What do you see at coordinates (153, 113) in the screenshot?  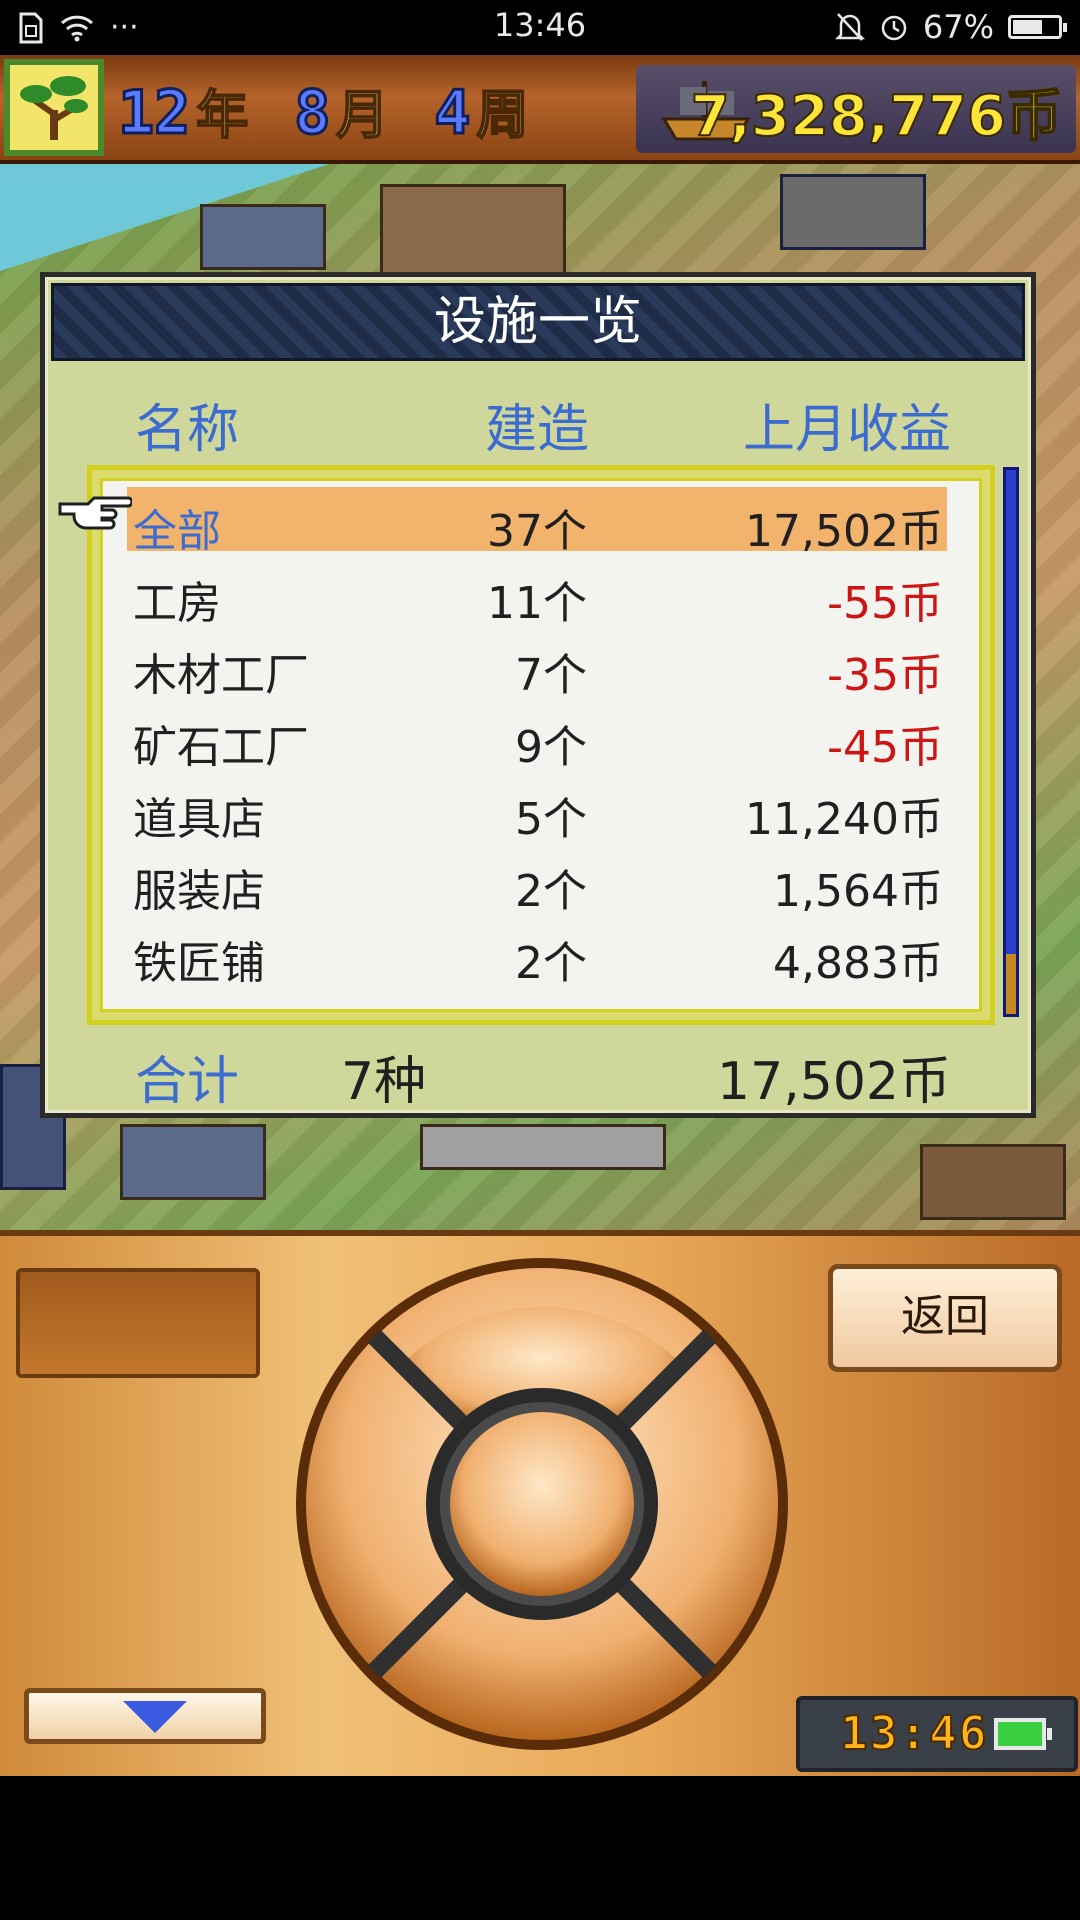 I see `year-value: 12` at bounding box center [153, 113].